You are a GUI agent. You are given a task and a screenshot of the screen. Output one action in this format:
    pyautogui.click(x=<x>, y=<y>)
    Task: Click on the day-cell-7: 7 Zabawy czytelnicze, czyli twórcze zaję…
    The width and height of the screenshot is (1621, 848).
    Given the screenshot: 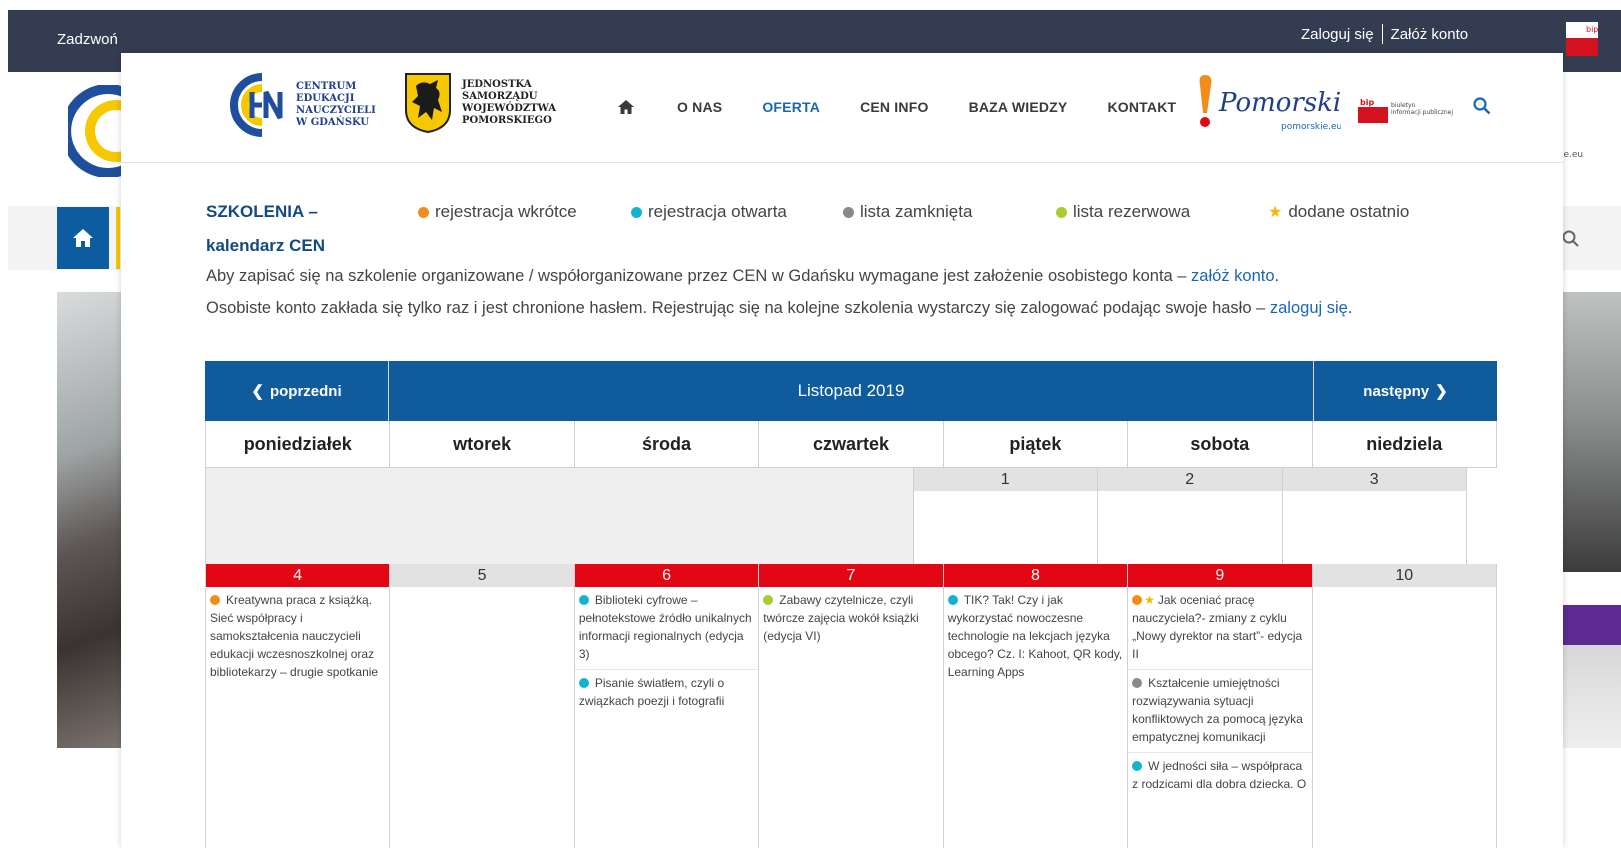 What is the action you would take?
    pyautogui.click(x=851, y=706)
    